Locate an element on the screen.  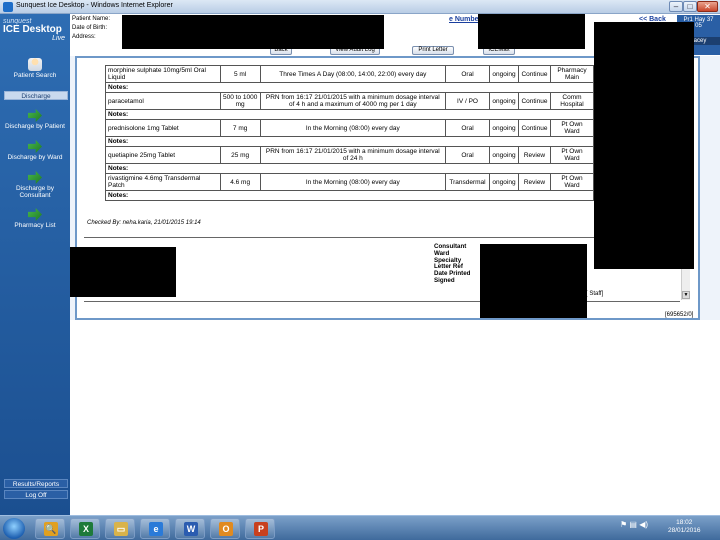
redaction-footer-details is located at coordinates (533, 281).